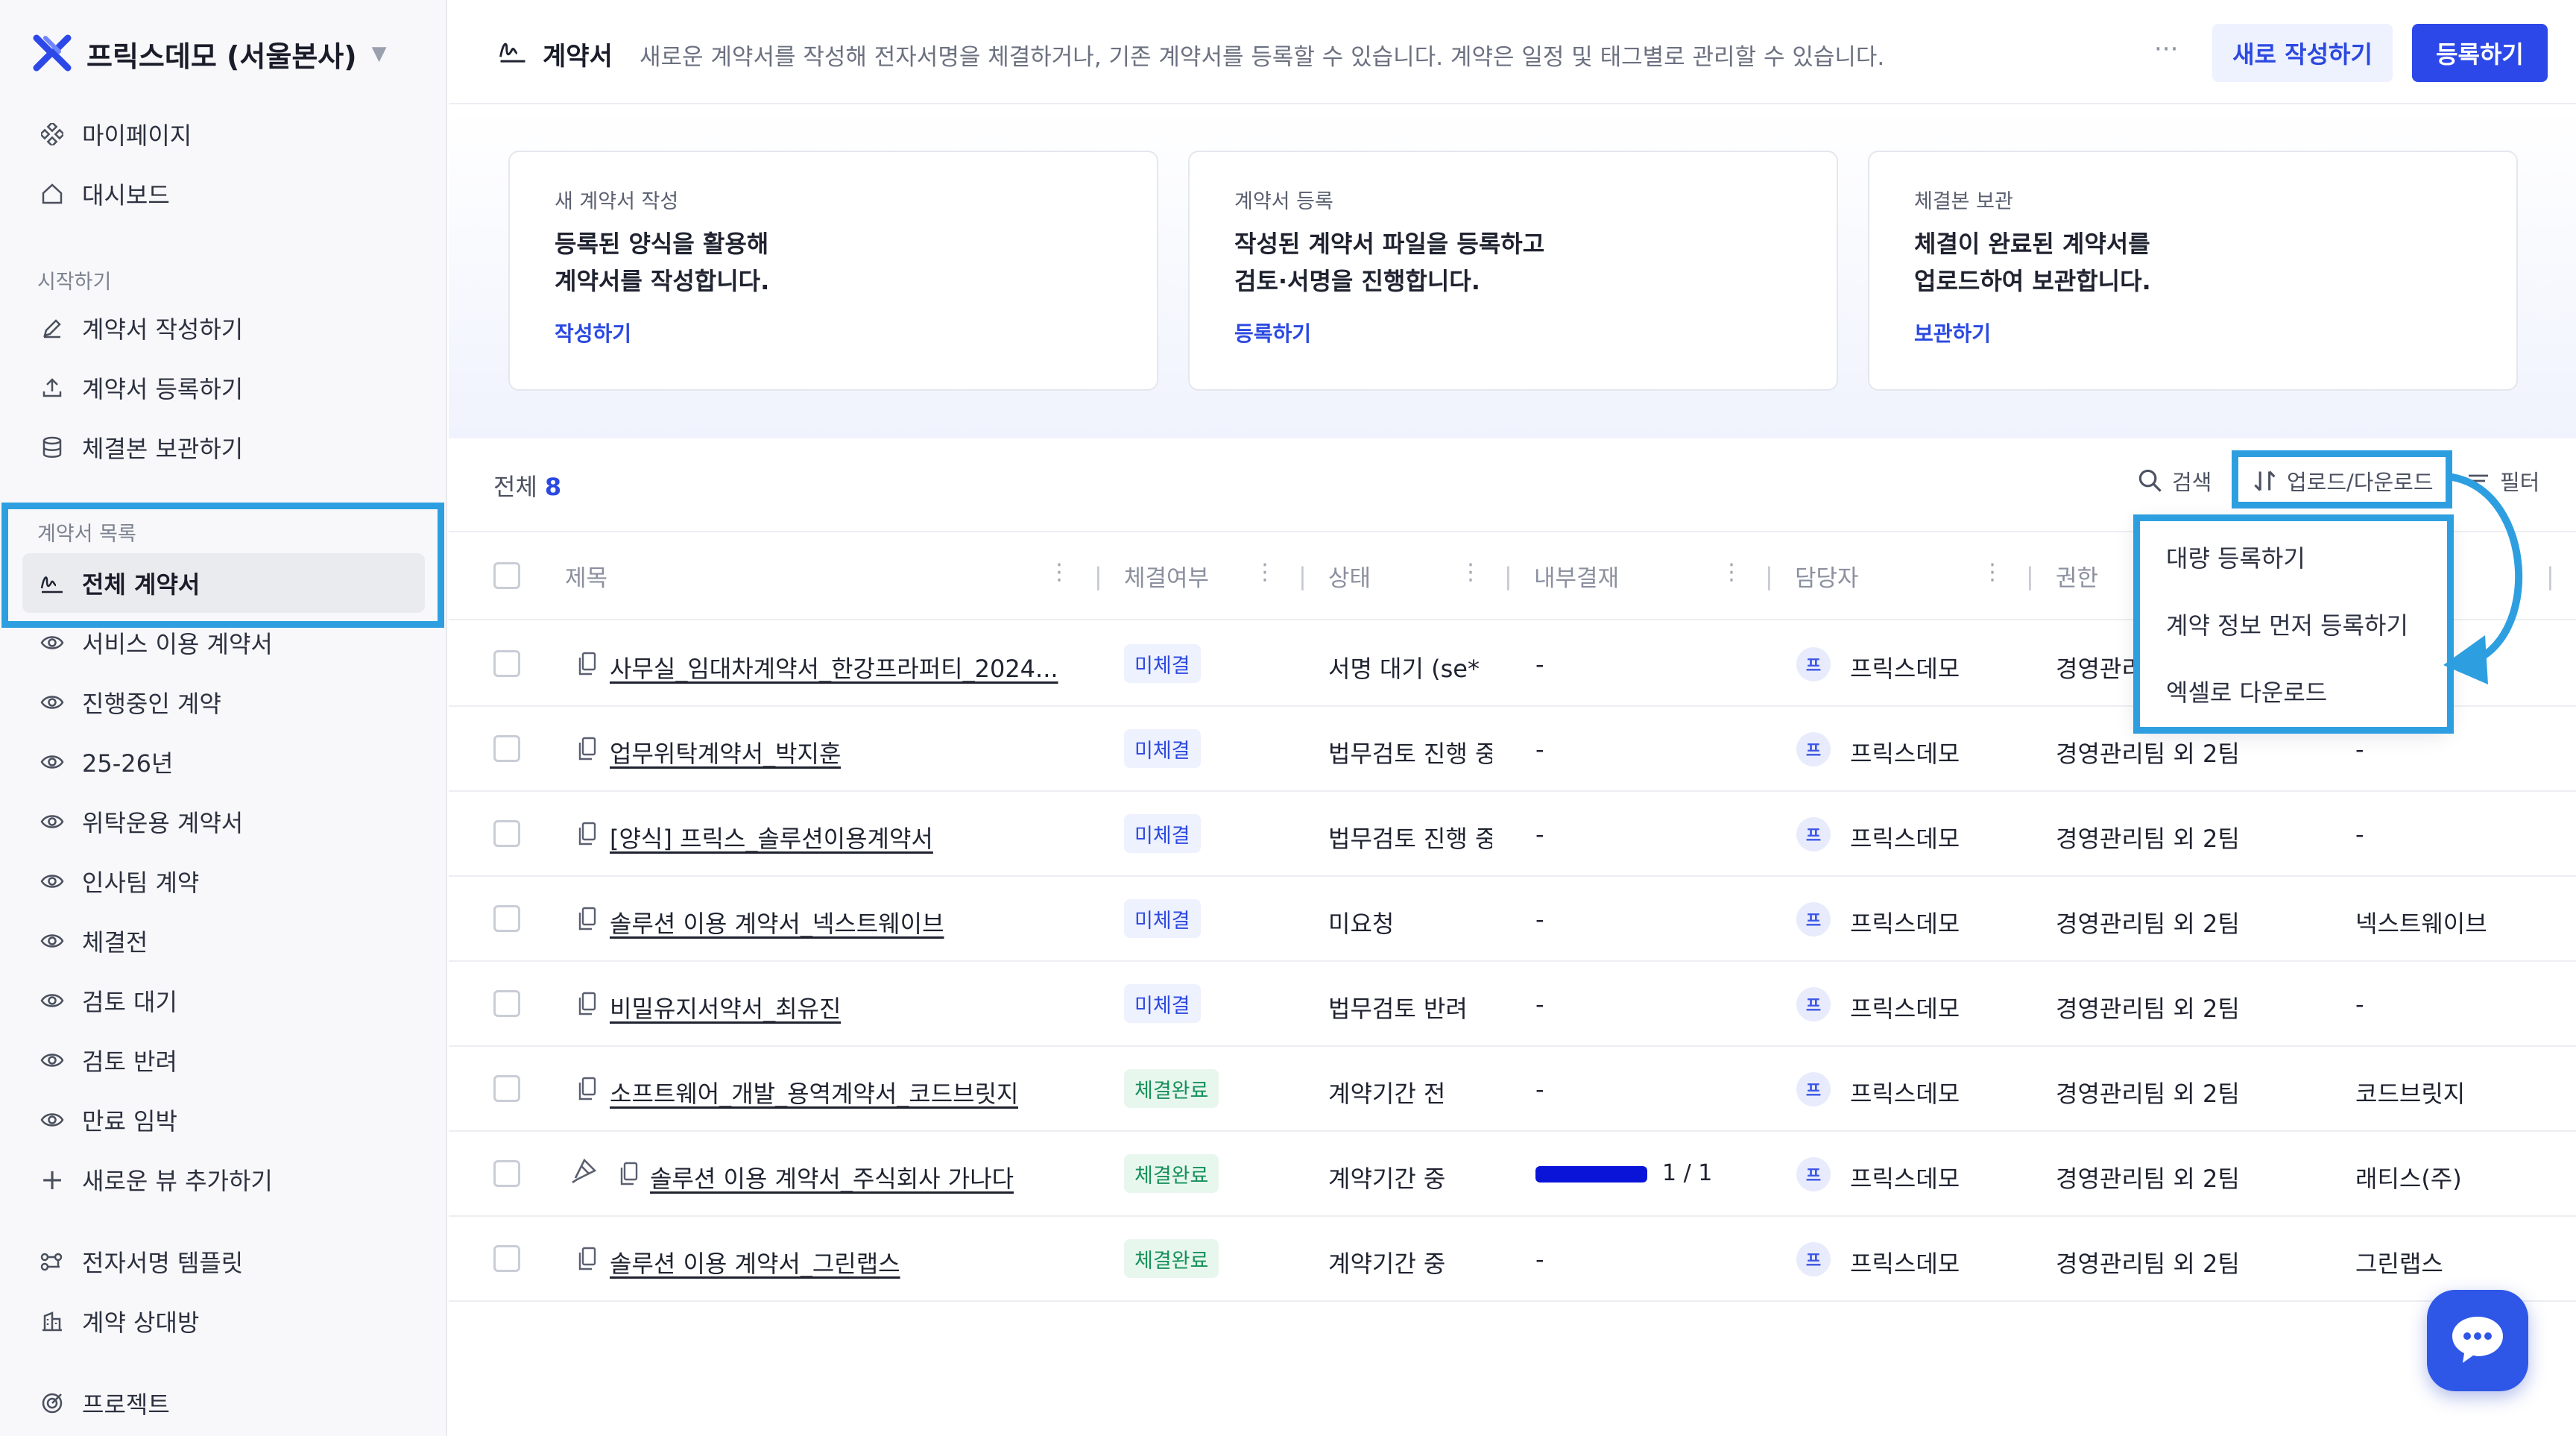  I want to click on more-options-button: ···, so click(2166, 49).